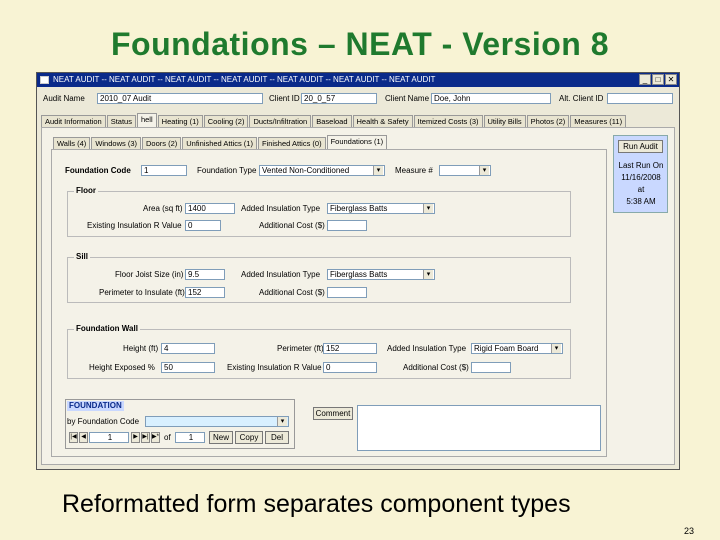  Describe the element at coordinates (414, 170) in the screenshot. I see `measure-label: Measure #` at that location.